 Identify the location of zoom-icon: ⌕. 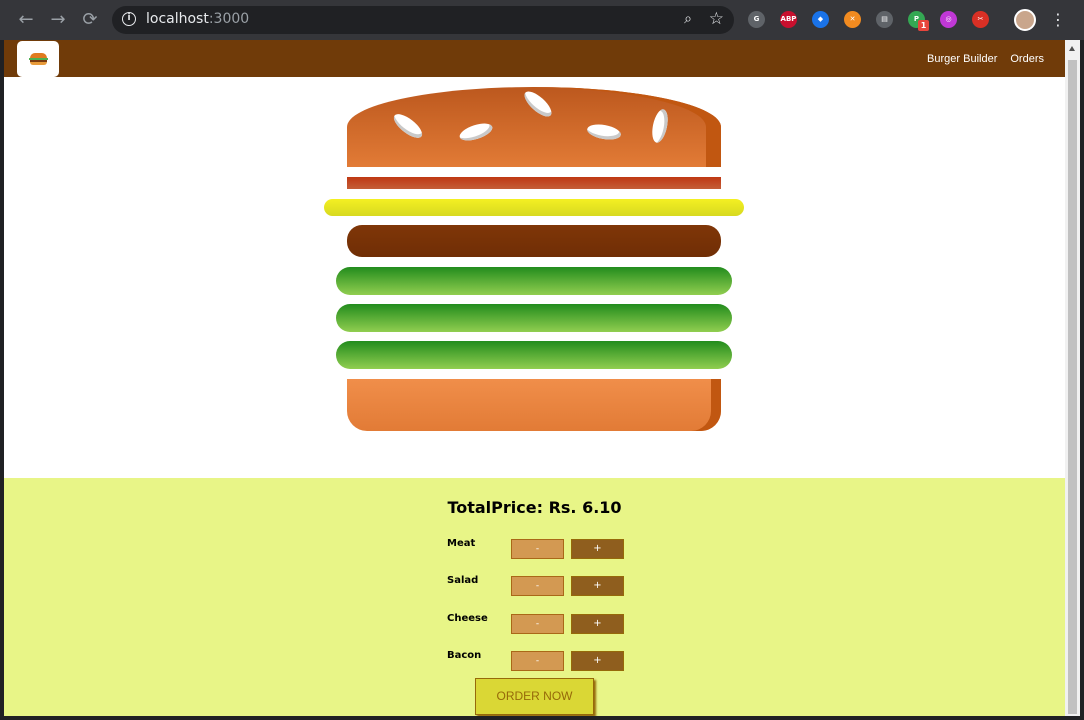
(688, 19).